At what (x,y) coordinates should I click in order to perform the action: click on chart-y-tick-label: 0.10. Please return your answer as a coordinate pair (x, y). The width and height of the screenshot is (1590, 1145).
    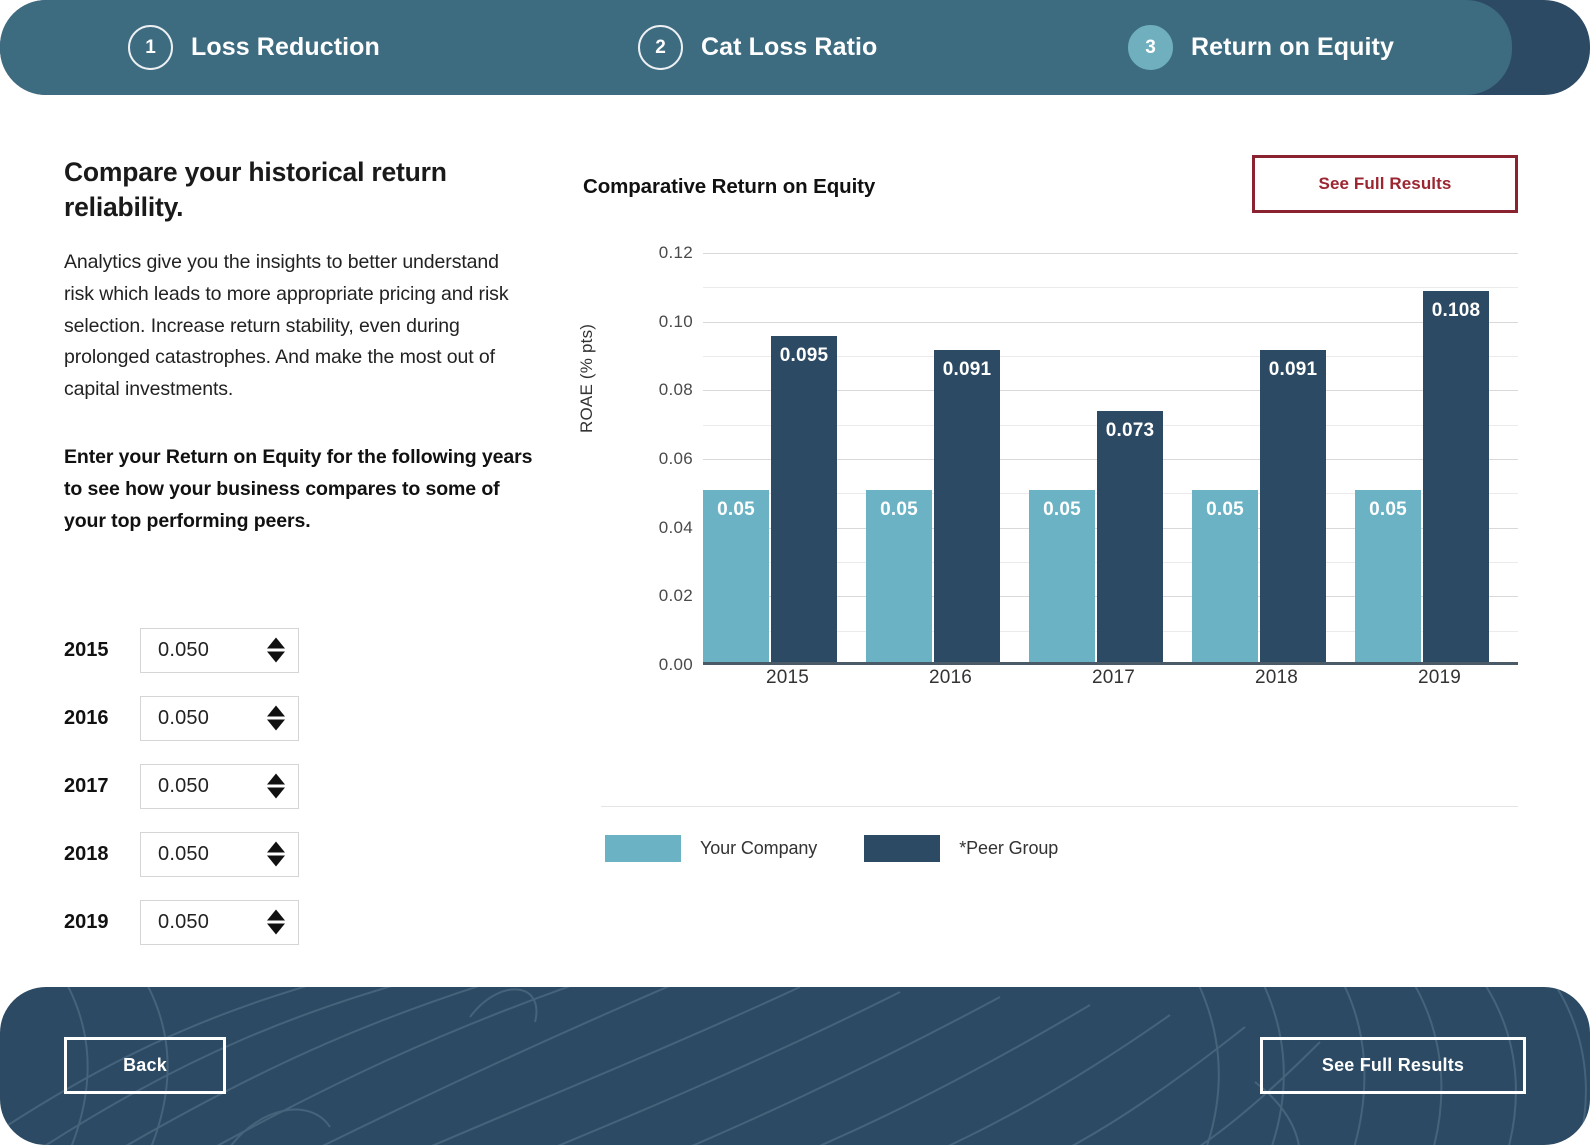
    Looking at the image, I should click on (675, 321).